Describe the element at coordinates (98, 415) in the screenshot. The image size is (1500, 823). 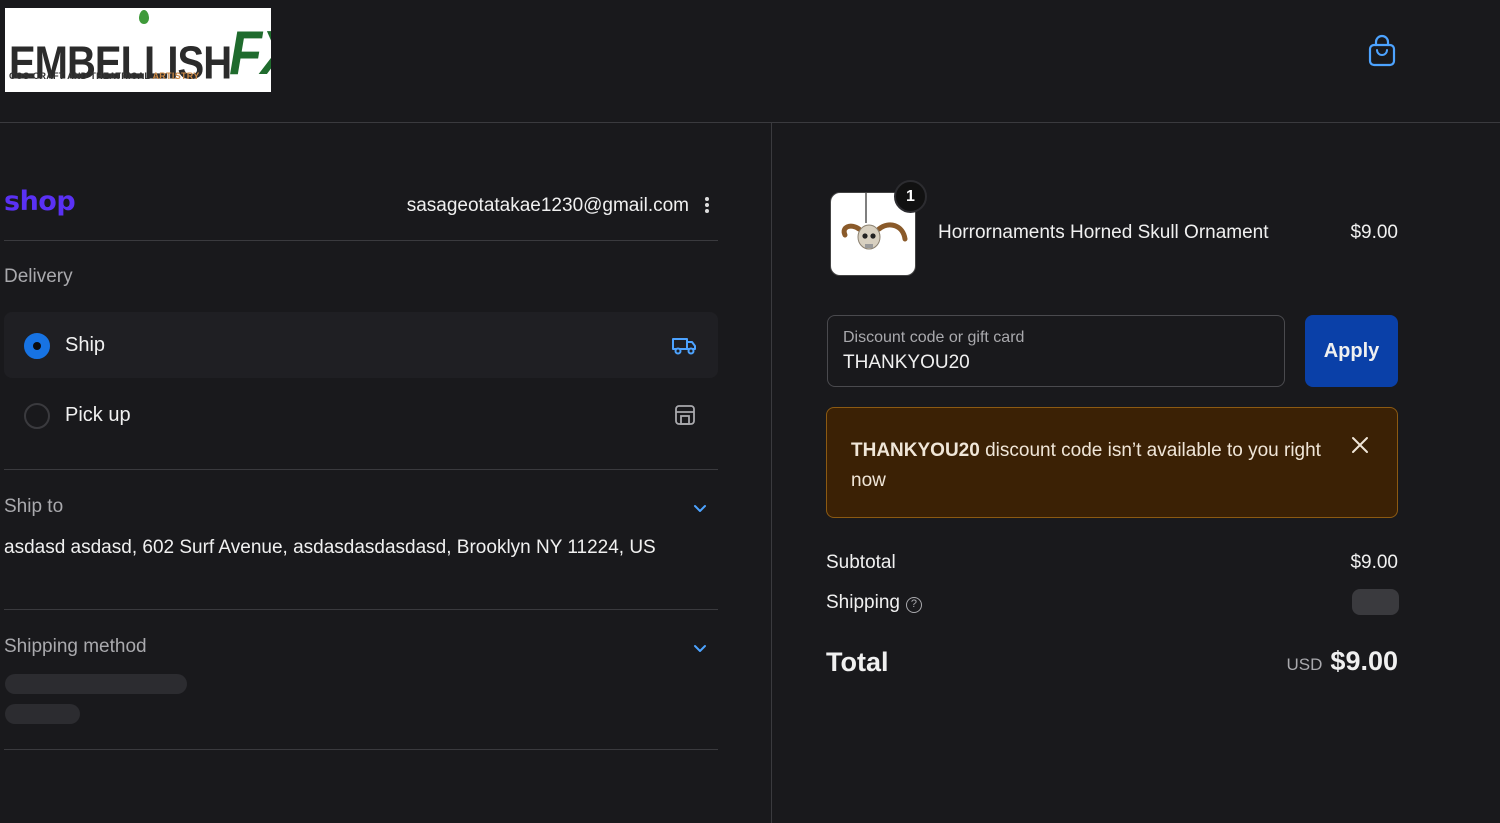
I see `pickup-label: Pick up` at that location.